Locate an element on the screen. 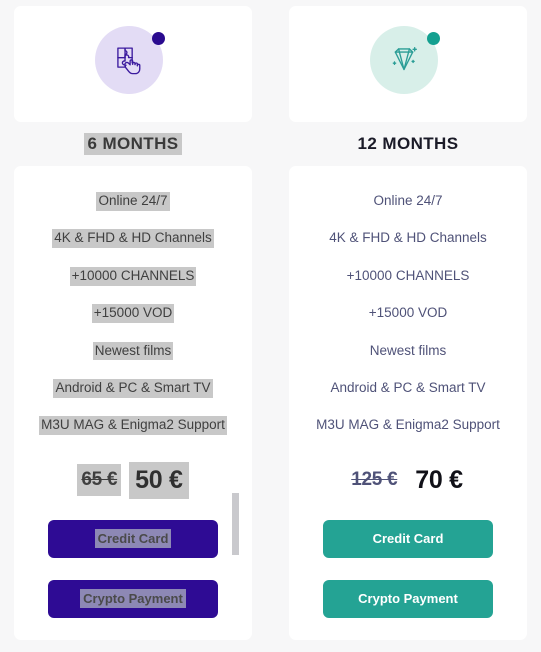  plan-title-band: 6 MONTHS is located at coordinates (133, 144).